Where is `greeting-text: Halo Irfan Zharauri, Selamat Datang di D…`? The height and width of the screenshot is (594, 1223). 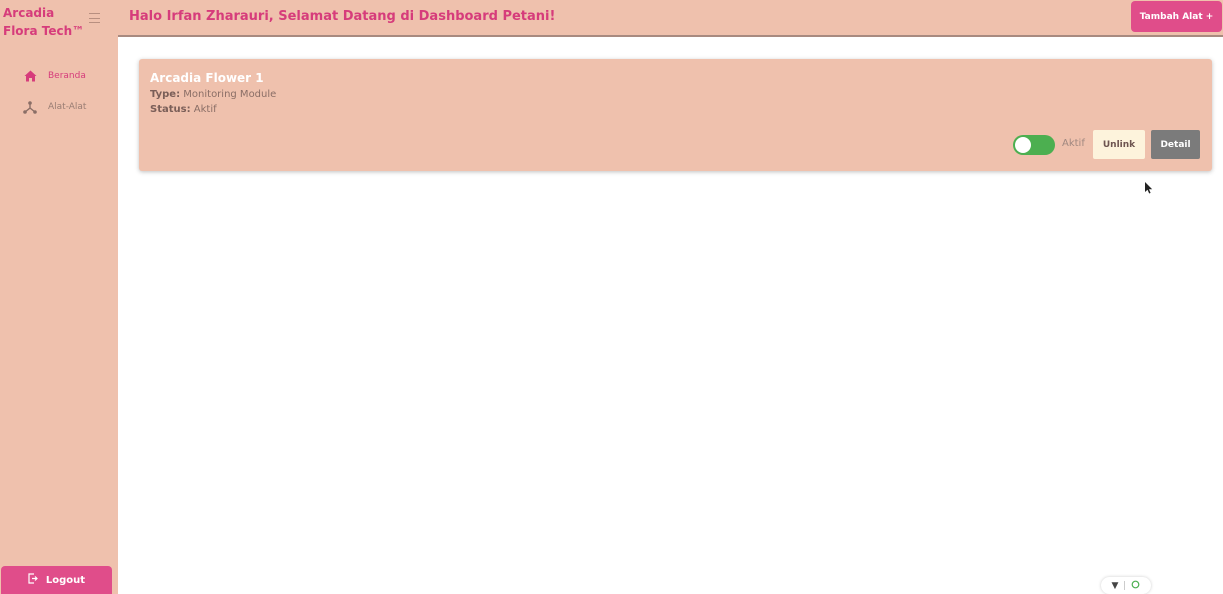 greeting-text: Halo Irfan Zharauri, Selamat Datang di D… is located at coordinates (342, 16).